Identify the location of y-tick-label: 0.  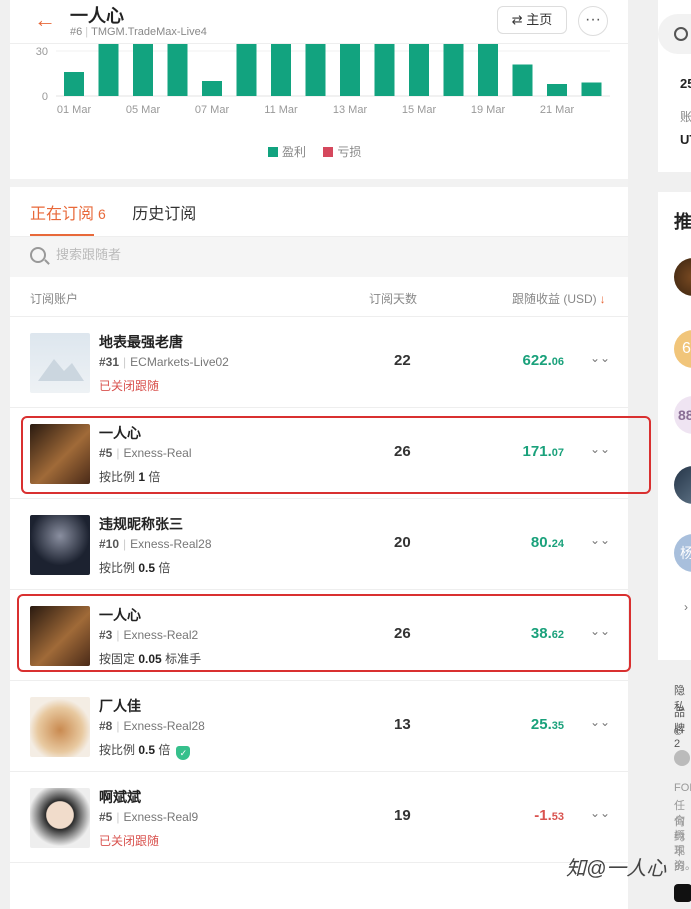
(45, 97).